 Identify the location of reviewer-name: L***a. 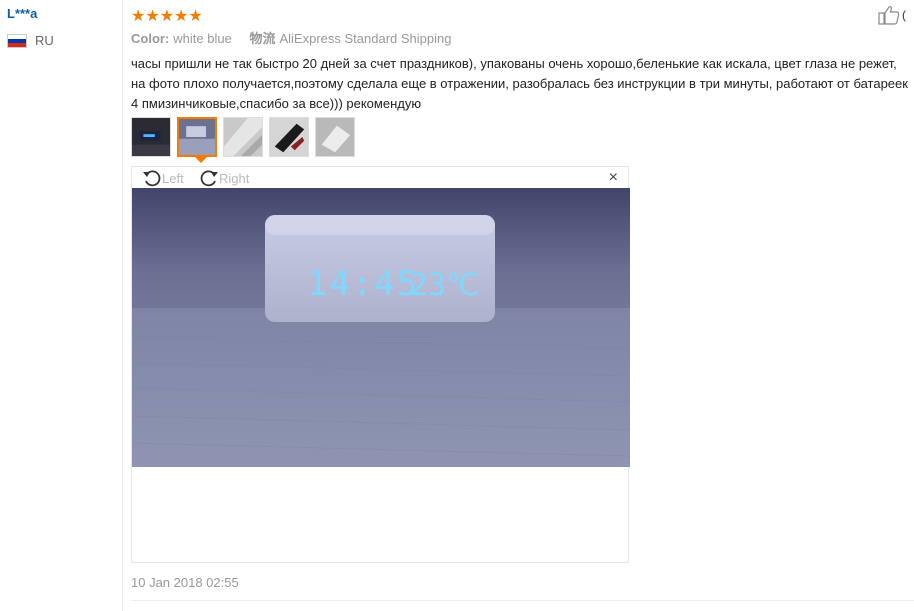
(22, 13).